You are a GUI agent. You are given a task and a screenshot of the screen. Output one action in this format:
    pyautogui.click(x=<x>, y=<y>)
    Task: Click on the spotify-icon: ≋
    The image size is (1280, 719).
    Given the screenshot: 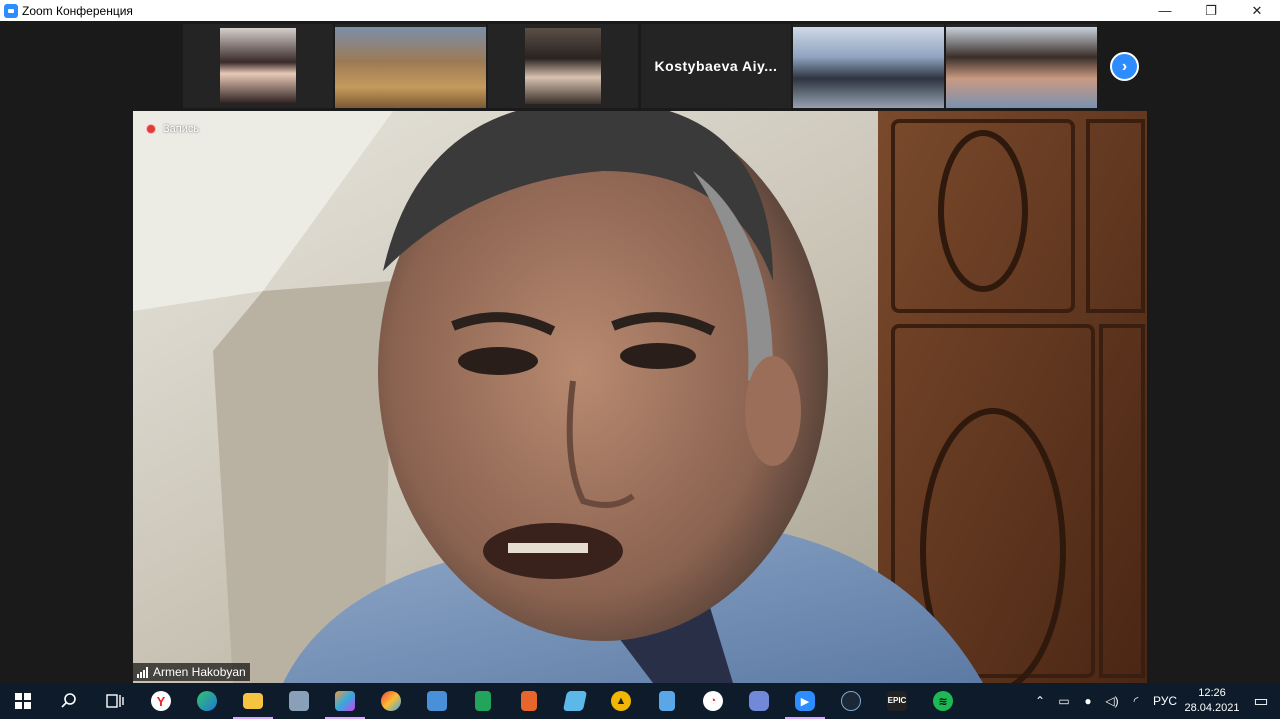 What is the action you would take?
    pyautogui.click(x=943, y=701)
    